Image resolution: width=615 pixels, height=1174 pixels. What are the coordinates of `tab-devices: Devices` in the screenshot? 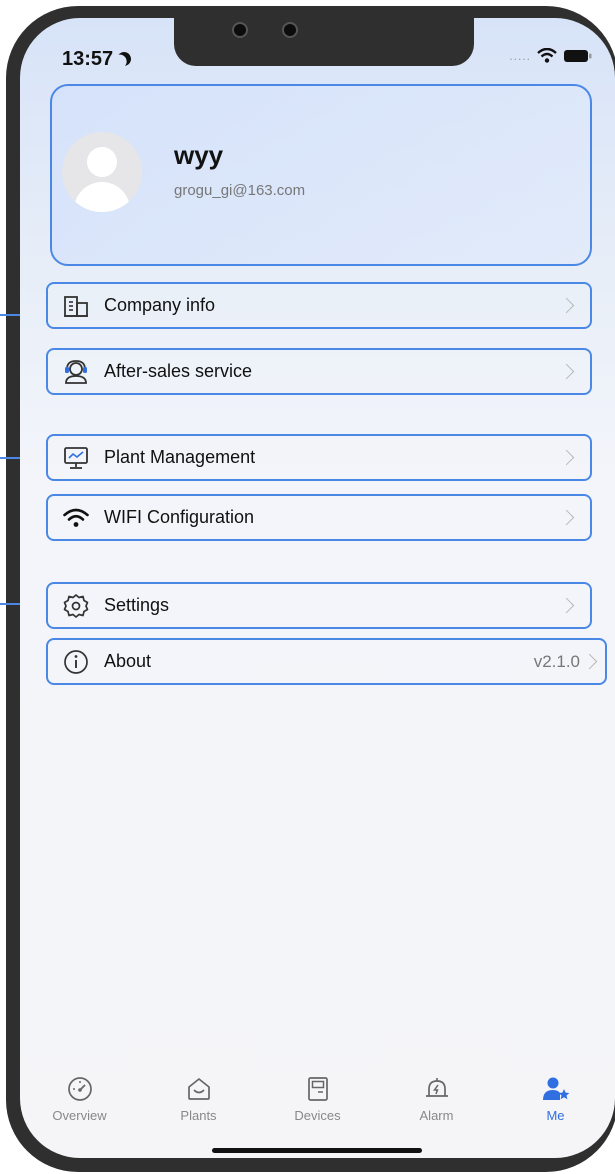 It's located at (317, 1103).